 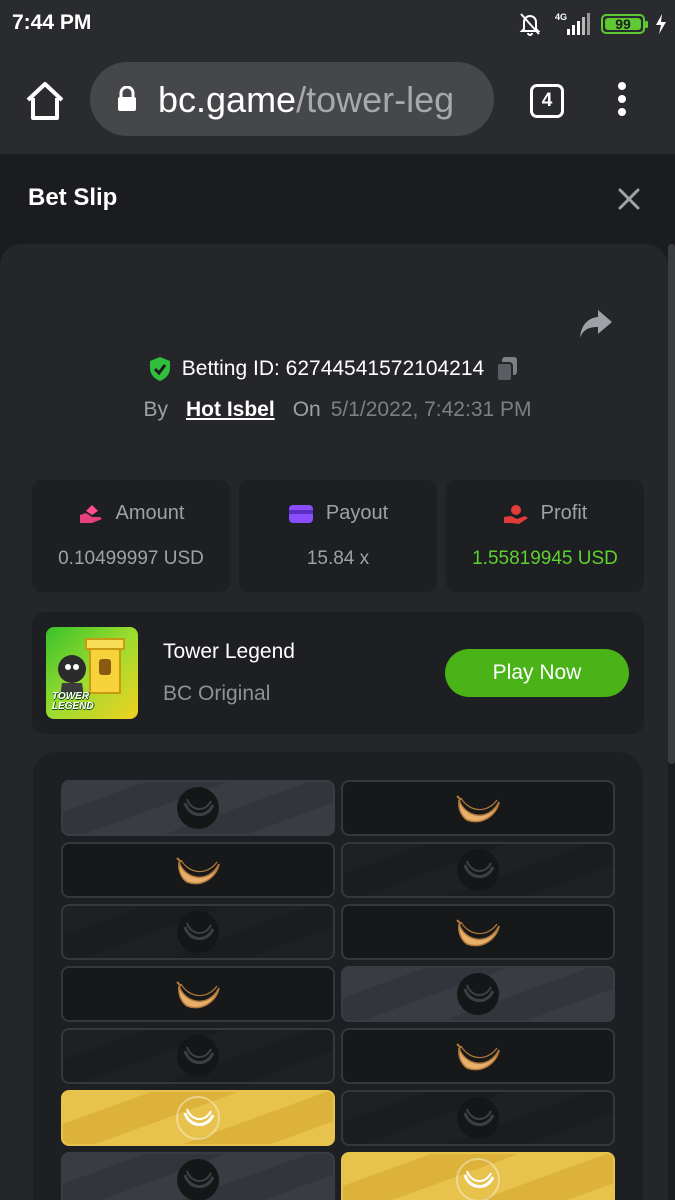 What do you see at coordinates (300, 513) in the screenshot?
I see `payout-card-icon` at bounding box center [300, 513].